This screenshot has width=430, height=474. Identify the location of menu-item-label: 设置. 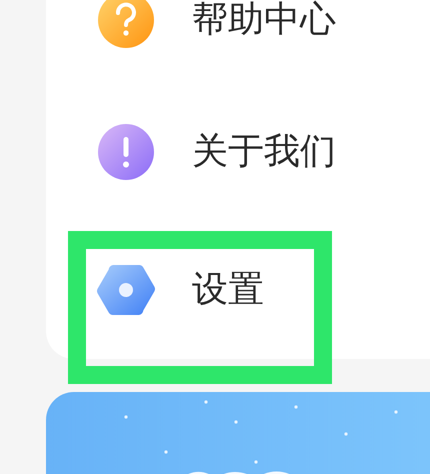
(228, 290).